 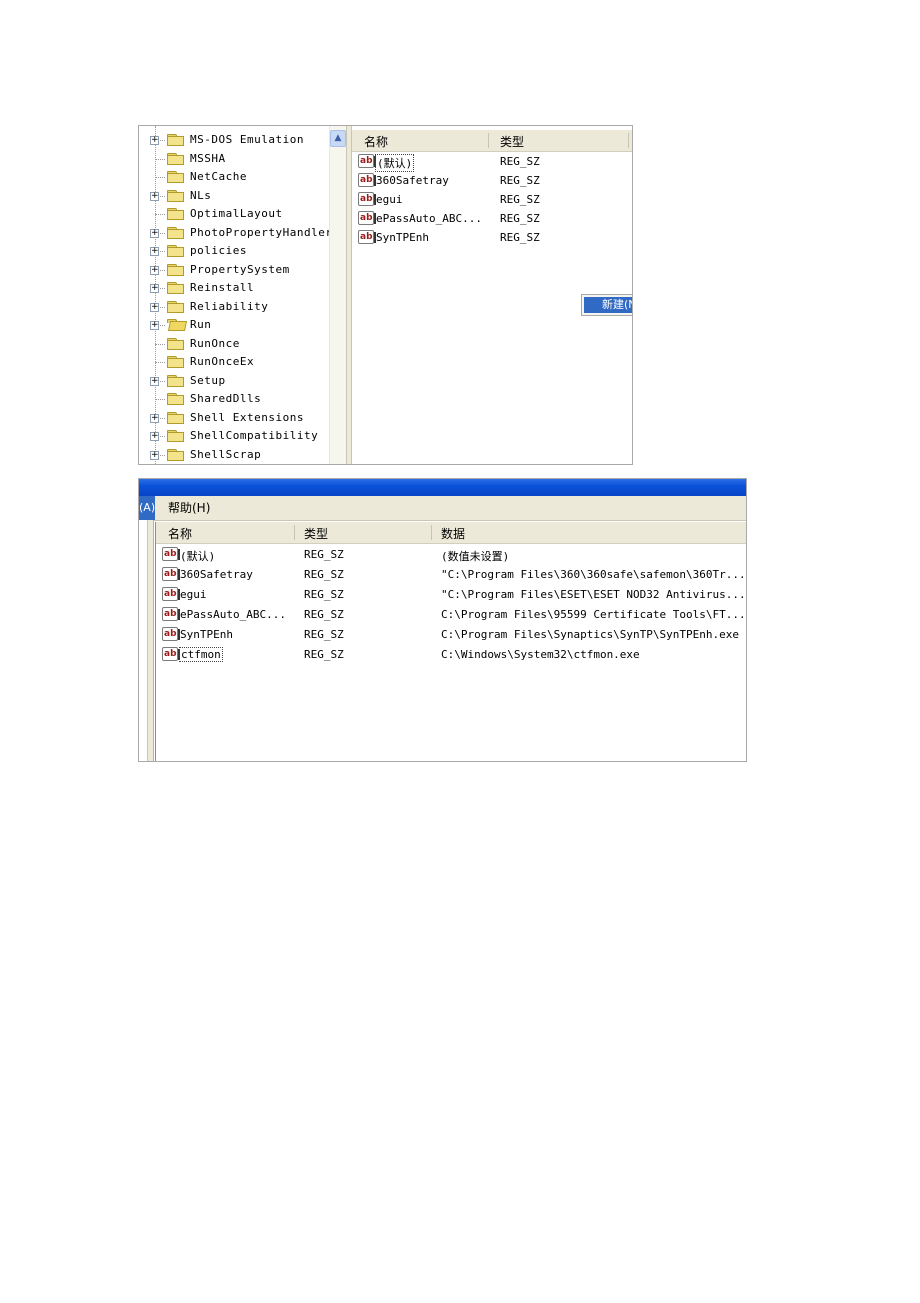 I want to click on open-folder-icon, so click(x=177, y=325).